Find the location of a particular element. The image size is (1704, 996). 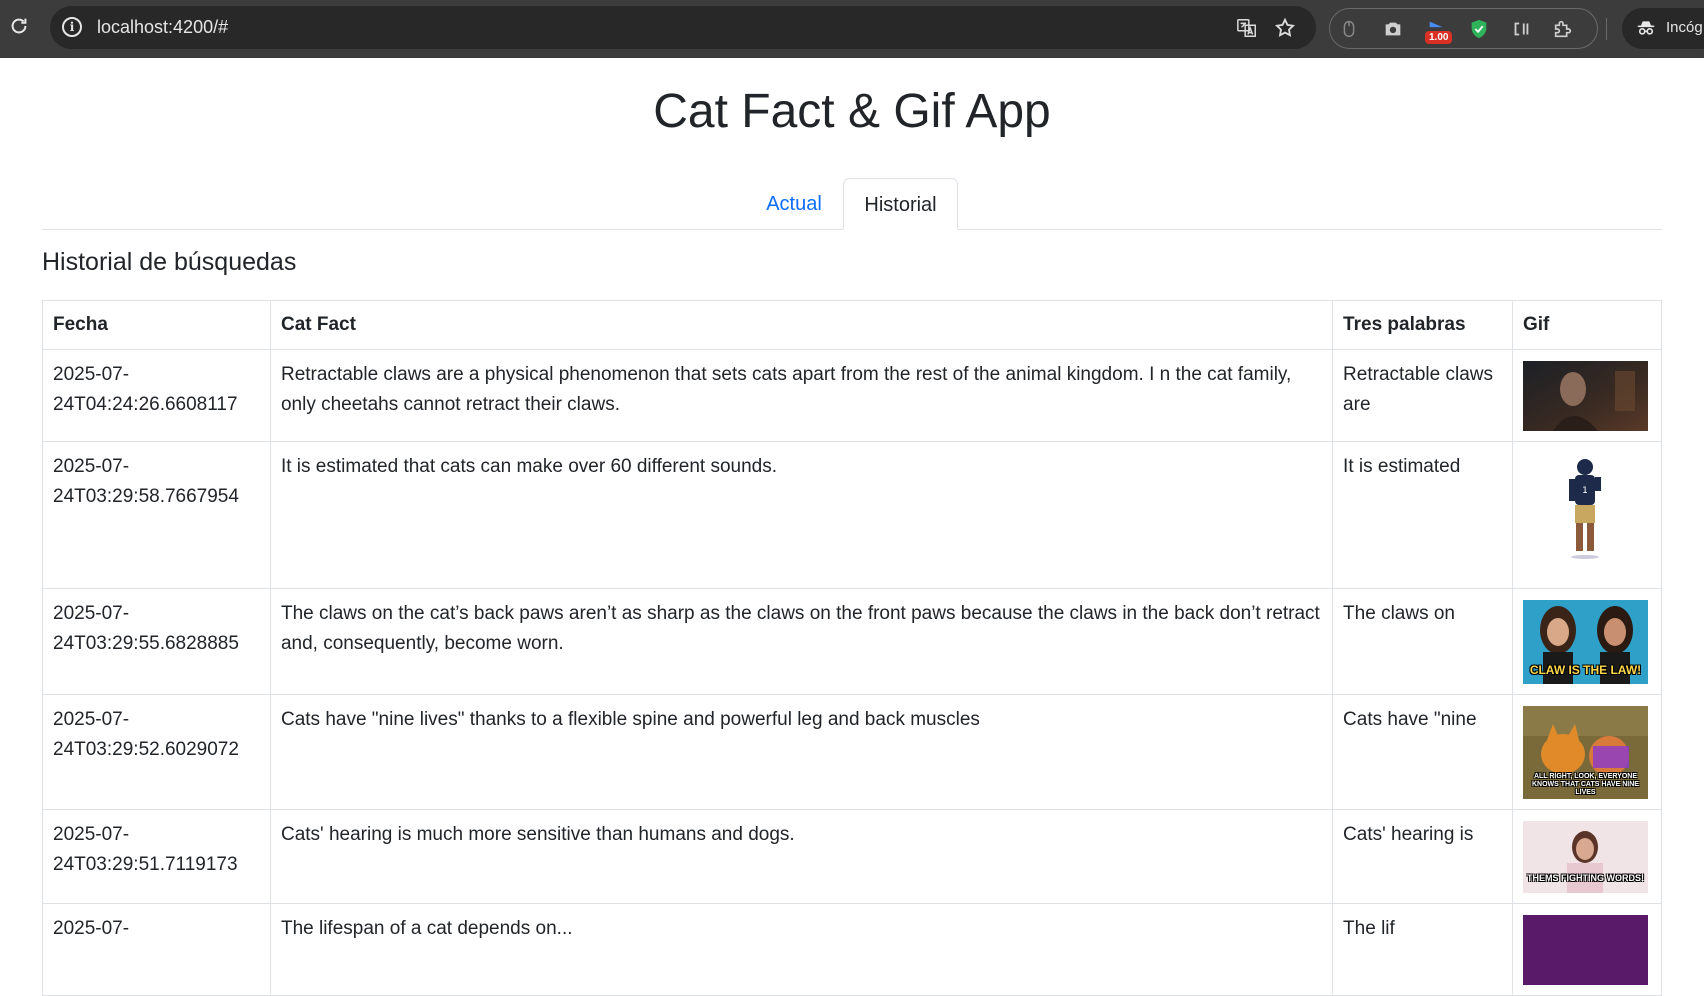

extension-badge: 1.00 is located at coordinates (1439, 37).